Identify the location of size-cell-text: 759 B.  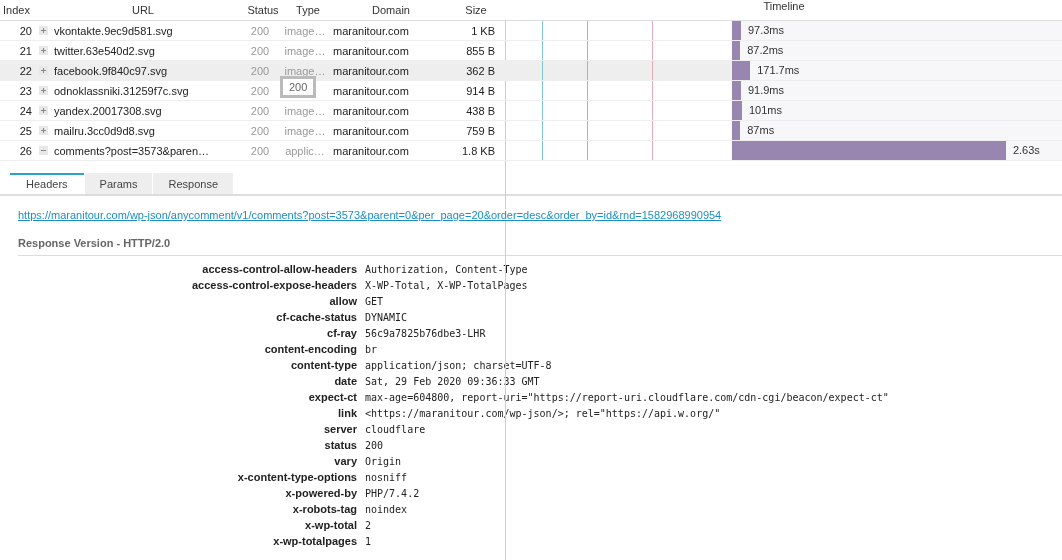
(480, 130).